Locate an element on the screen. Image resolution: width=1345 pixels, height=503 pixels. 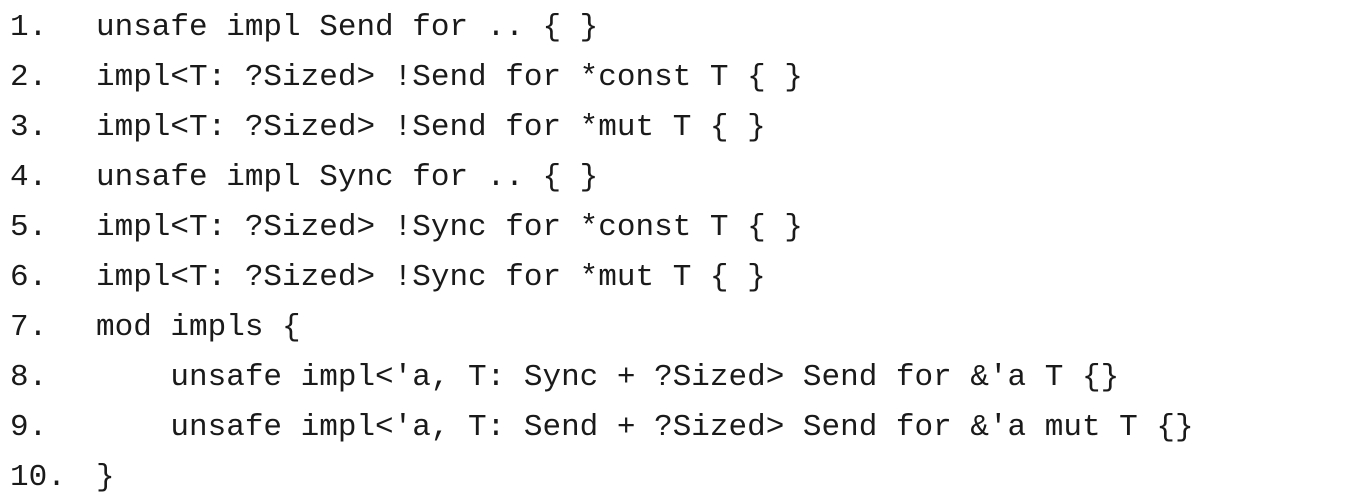
line-number: 6. is located at coordinates (29, 277).